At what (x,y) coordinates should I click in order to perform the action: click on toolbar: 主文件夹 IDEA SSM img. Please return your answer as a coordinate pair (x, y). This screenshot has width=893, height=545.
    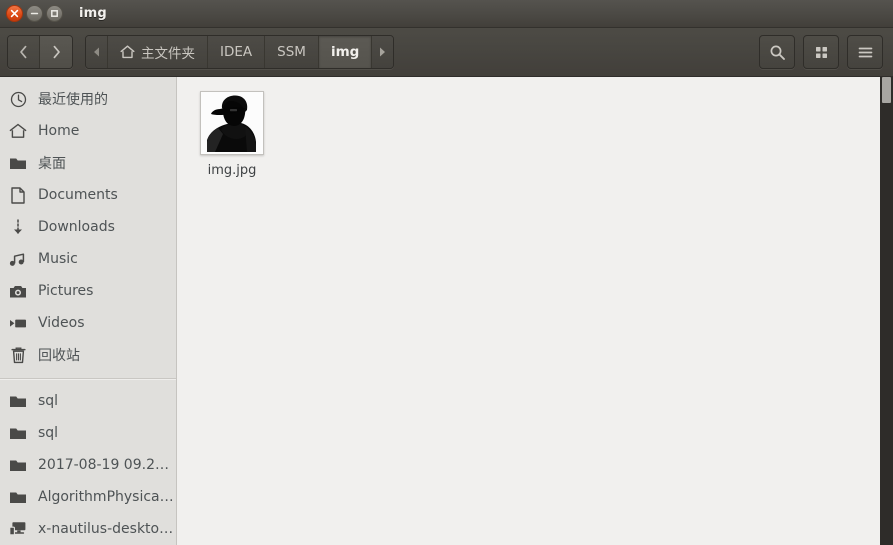
    Looking at the image, I should click on (446, 52).